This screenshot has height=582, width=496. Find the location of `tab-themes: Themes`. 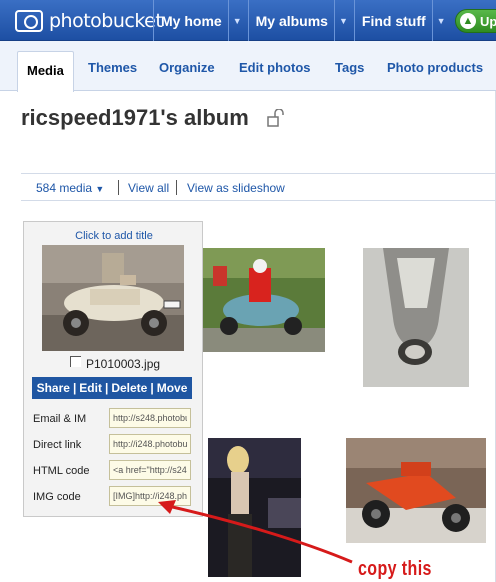

tab-themes: Themes is located at coordinates (112, 67).